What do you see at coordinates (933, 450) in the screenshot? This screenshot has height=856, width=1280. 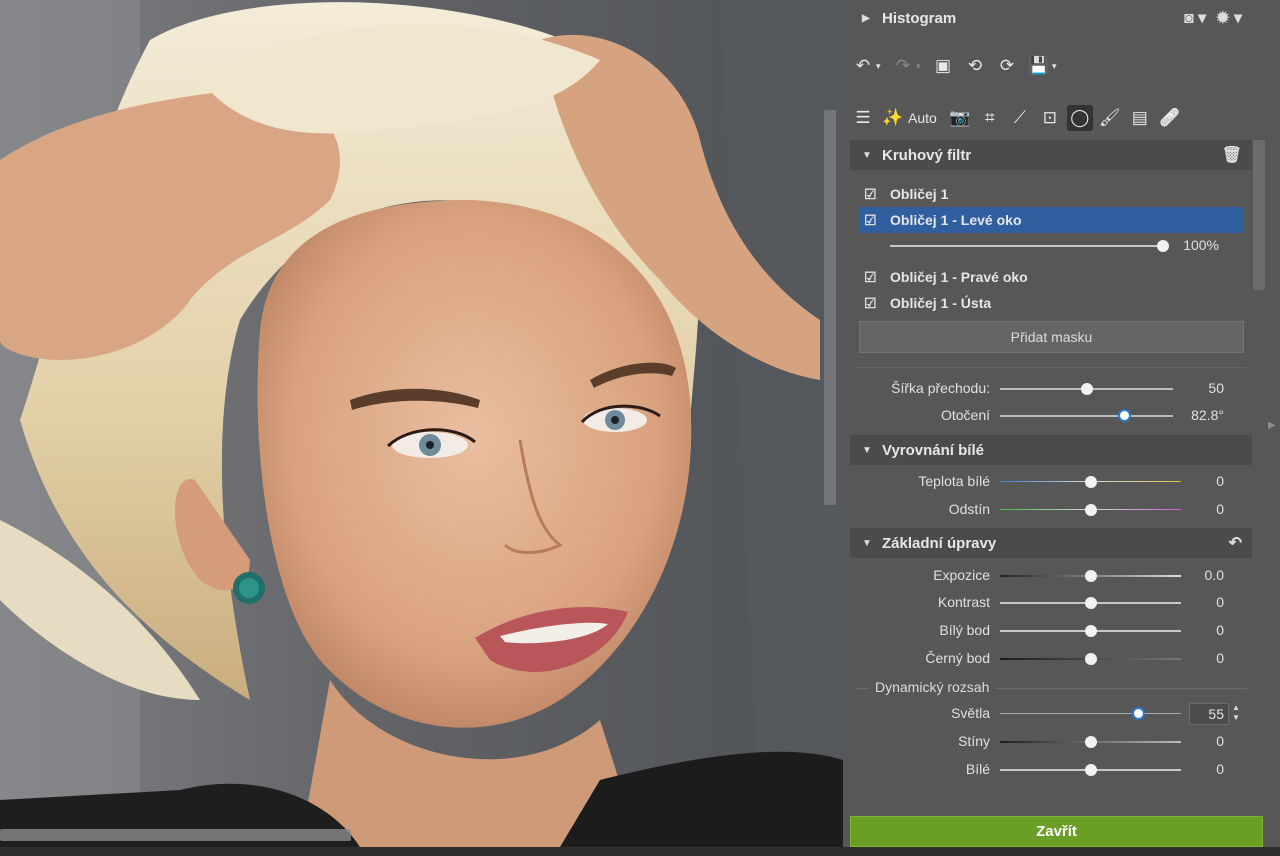 I see `white-balance-title: Vyrovnání bílé` at bounding box center [933, 450].